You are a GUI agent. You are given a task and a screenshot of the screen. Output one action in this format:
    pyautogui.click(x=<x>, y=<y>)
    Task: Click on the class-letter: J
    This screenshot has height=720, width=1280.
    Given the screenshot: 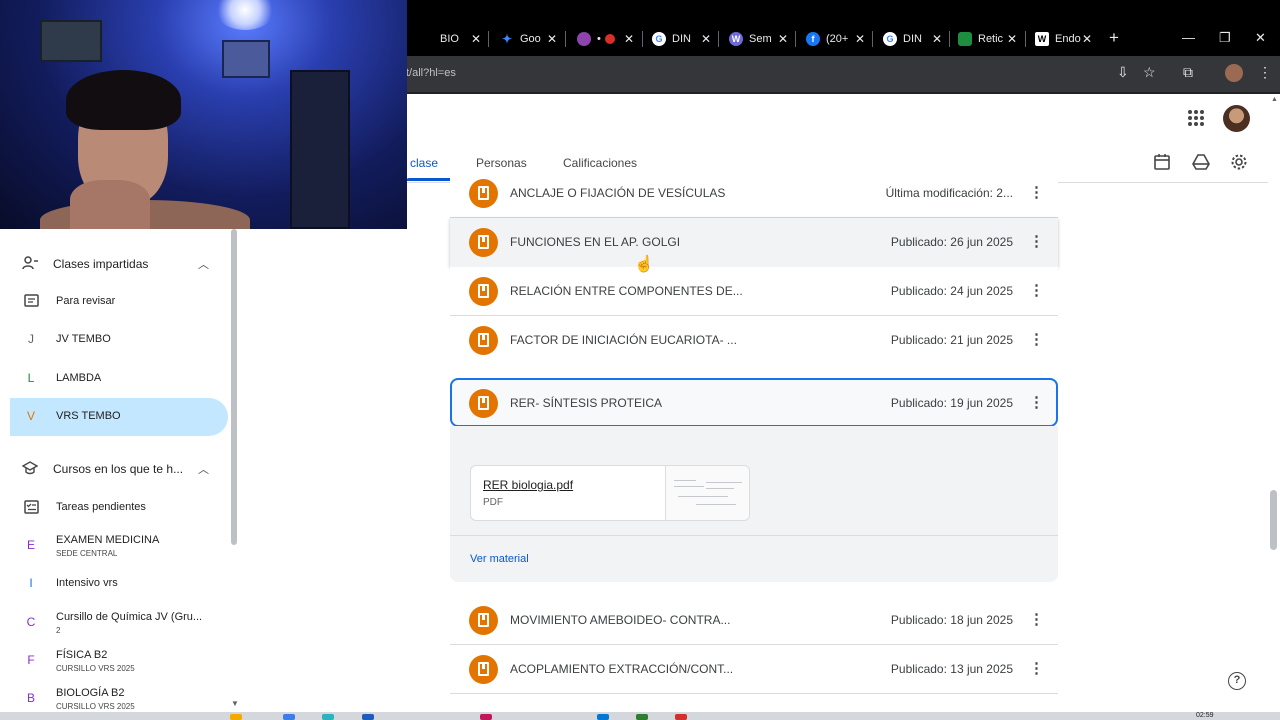 What is the action you would take?
    pyautogui.click(x=31, y=339)
    